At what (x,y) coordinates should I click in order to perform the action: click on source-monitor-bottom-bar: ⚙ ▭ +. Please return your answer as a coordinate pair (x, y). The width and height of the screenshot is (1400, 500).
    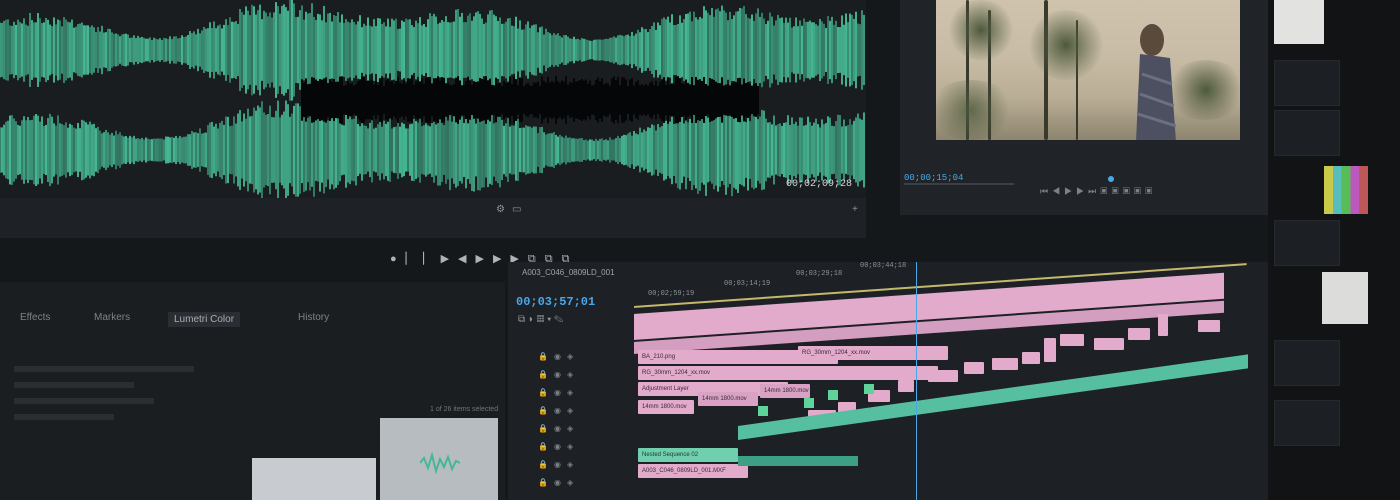
    Looking at the image, I should click on (433, 218).